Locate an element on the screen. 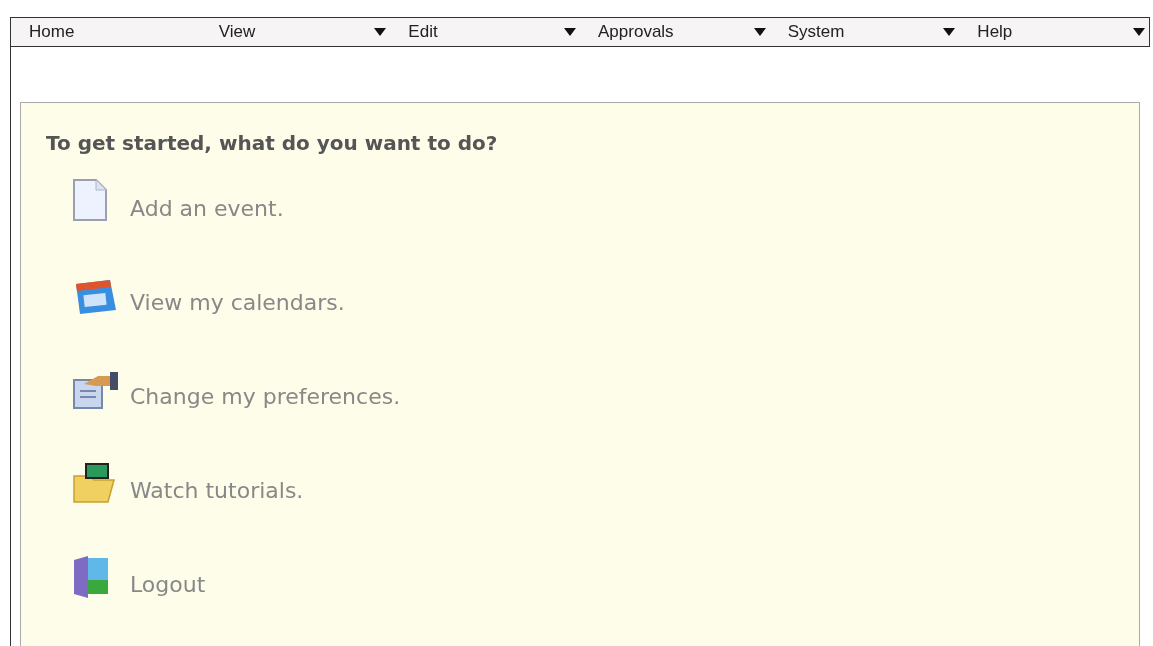 This screenshot has height=646, width=1153. blank-page-icon is located at coordinates (90, 200).